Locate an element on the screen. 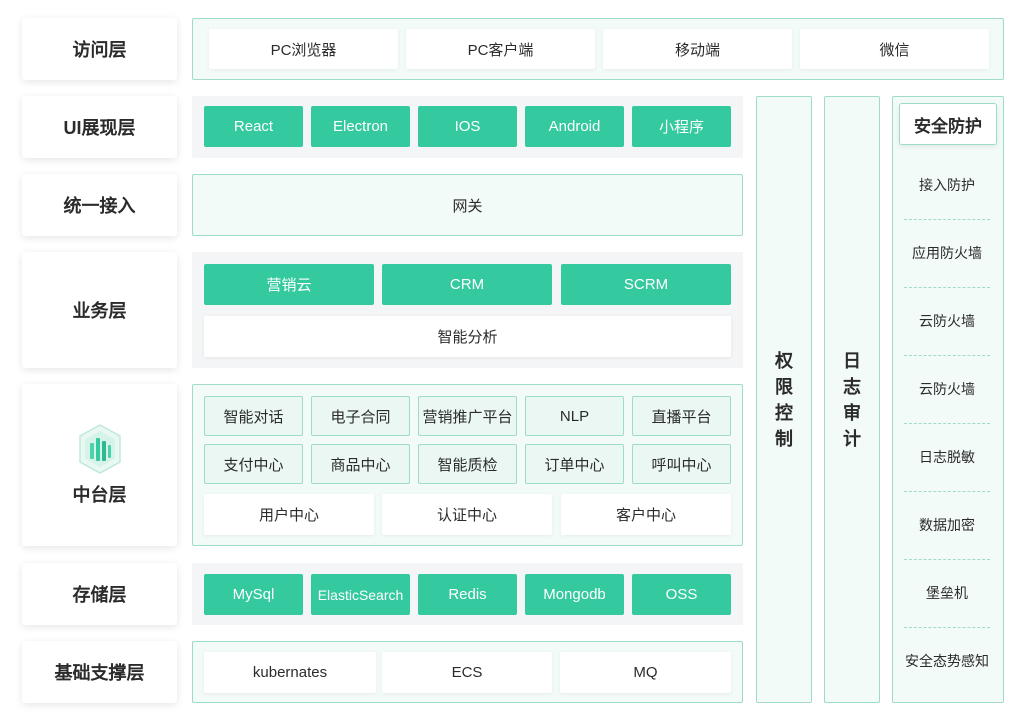 Image resolution: width=1024 pixels, height=728 pixels. business-box: 营销云 is located at coordinates (289, 284).